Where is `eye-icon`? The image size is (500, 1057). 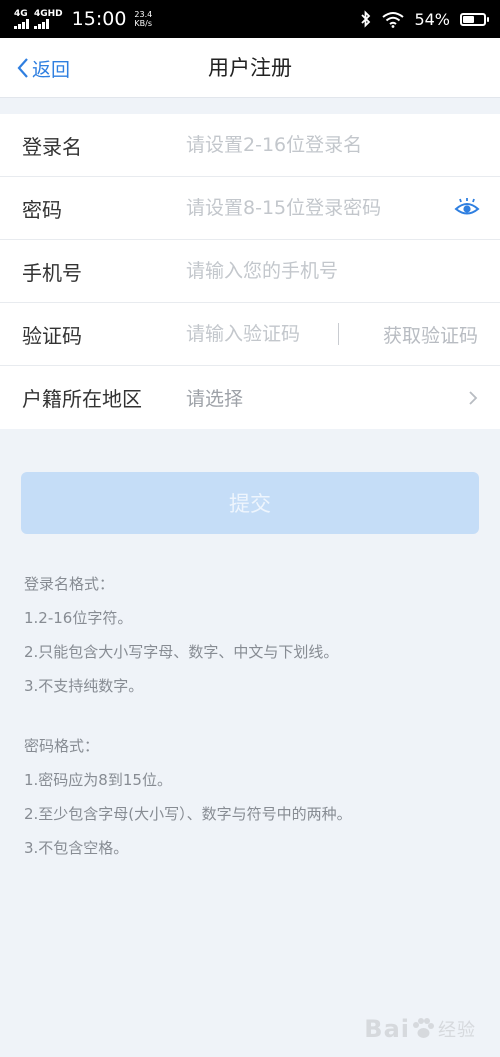 eye-icon is located at coordinates (467, 208).